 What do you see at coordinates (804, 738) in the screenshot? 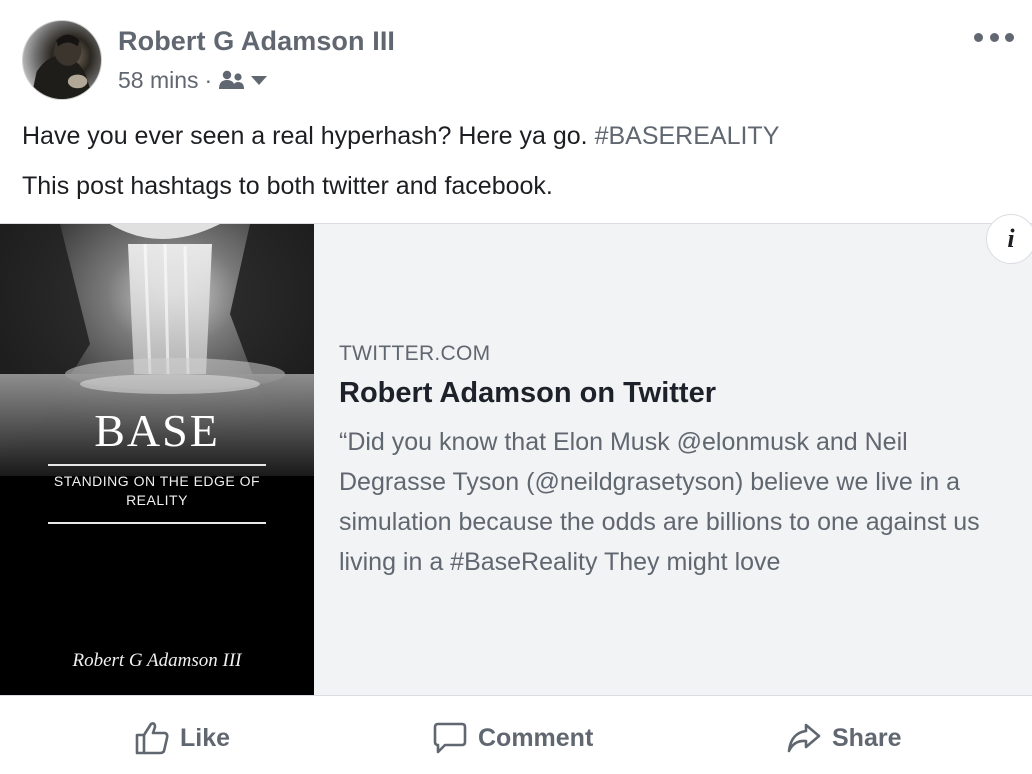
I see `share-arrow-icon` at bounding box center [804, 738].